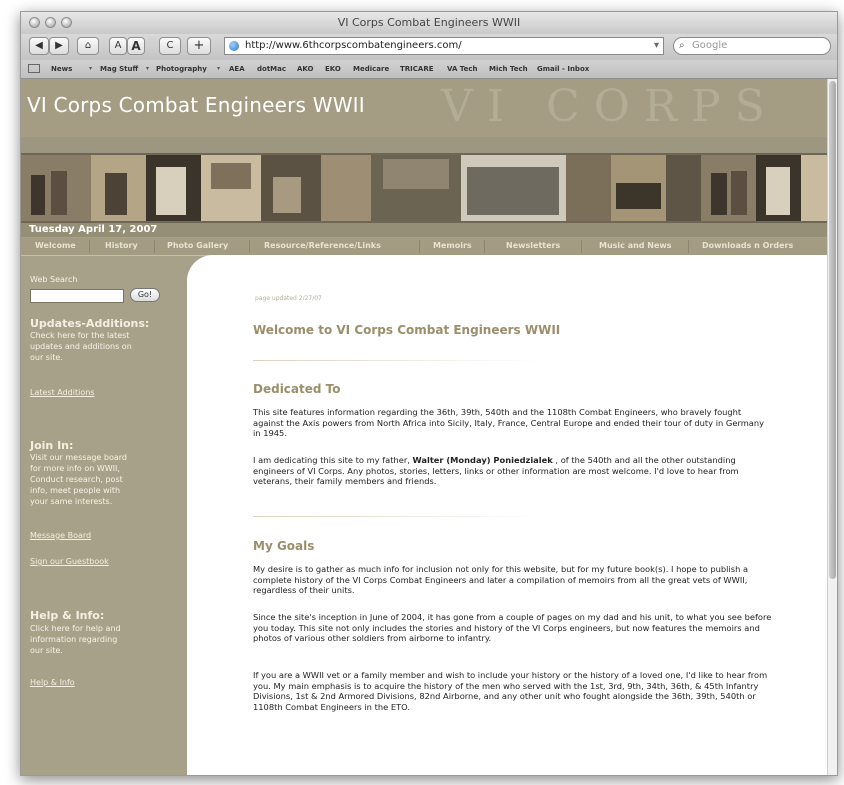  What do you see at coordinates (284, 546) in the screenshot?
I see `goals-heading: My Goals` at bounding box center [284, 546].